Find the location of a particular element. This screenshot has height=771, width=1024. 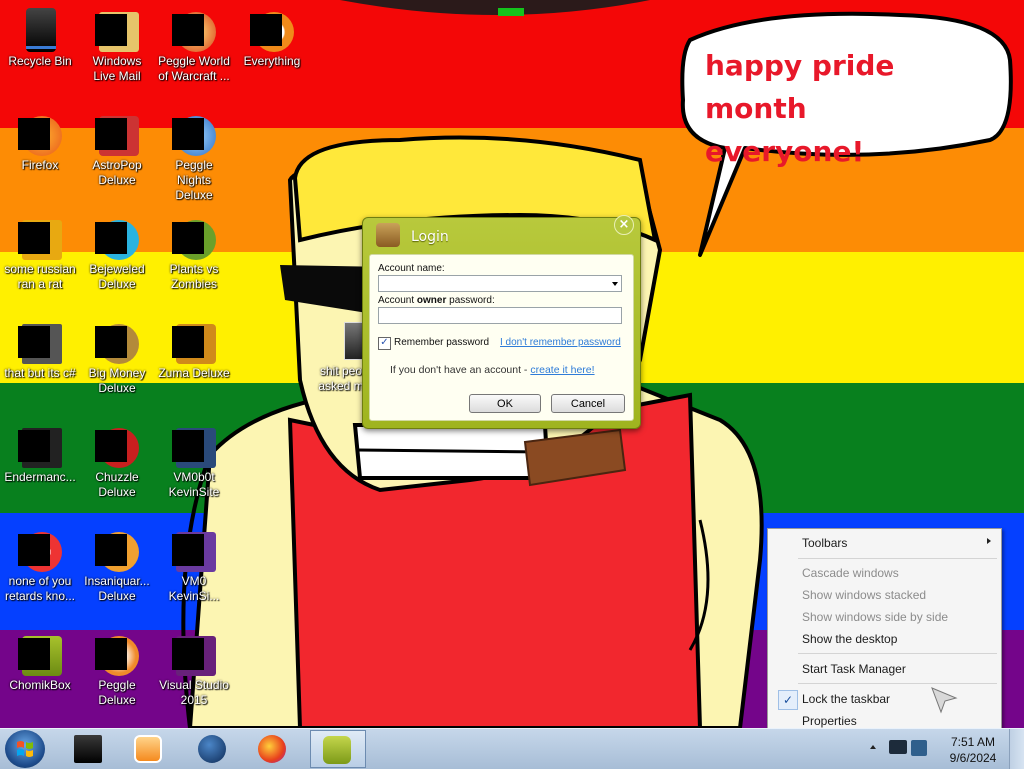

menu-item-show-the-desktop: Show the desktop is located at coordinates (849, 639).